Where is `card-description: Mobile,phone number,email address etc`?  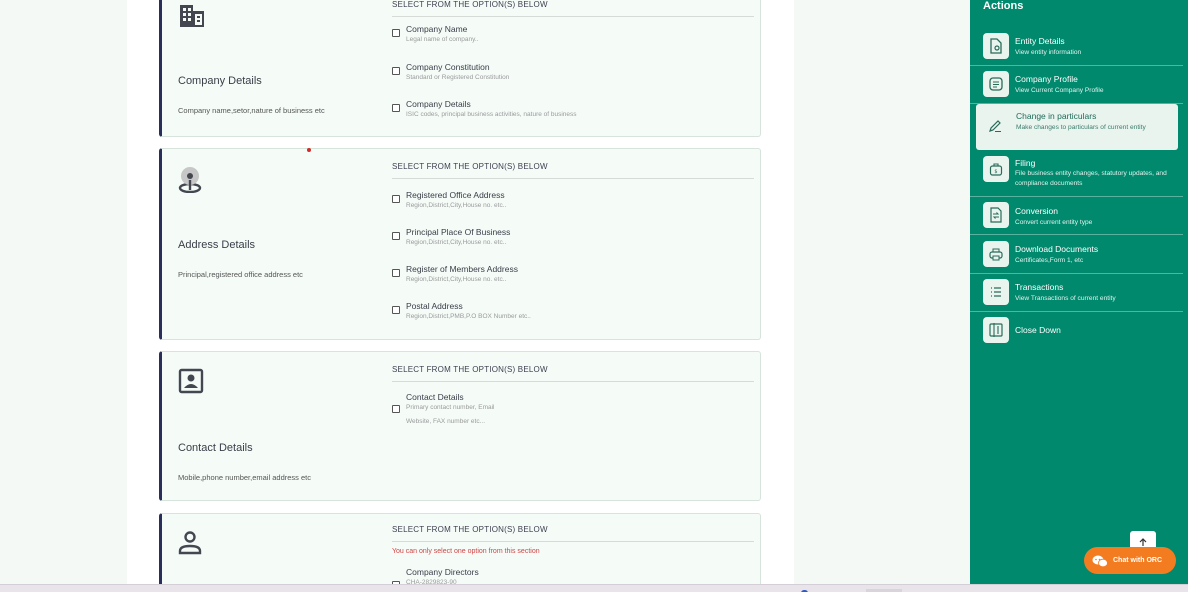 card-description: Mobile,phone number,email address etc is located at coordinates (244, 477).